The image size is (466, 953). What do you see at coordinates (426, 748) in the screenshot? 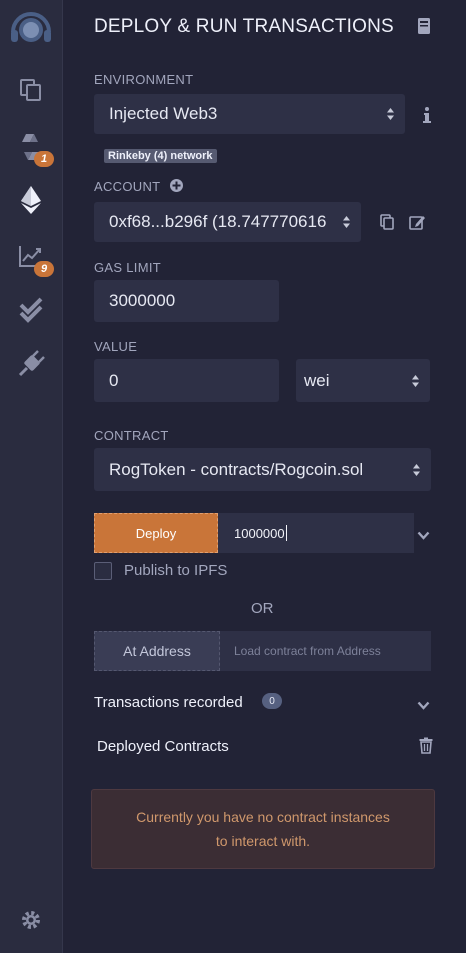
I see `trash-icon` at bounding box center [426, 748].